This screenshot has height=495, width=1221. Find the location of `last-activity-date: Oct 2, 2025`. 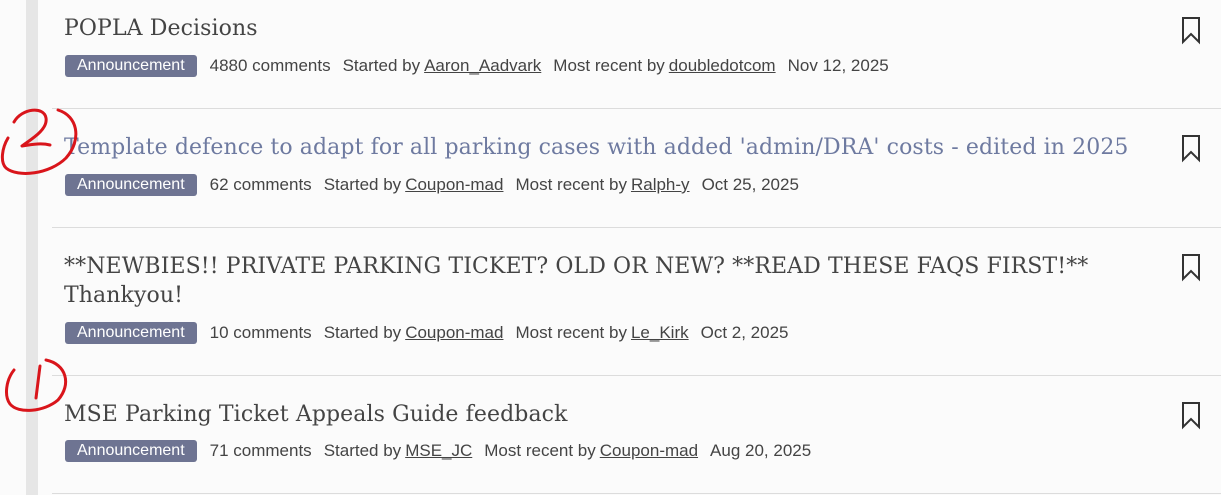

last-activity-date: Oct 2, 2025 is located at coordinates (744, 332).